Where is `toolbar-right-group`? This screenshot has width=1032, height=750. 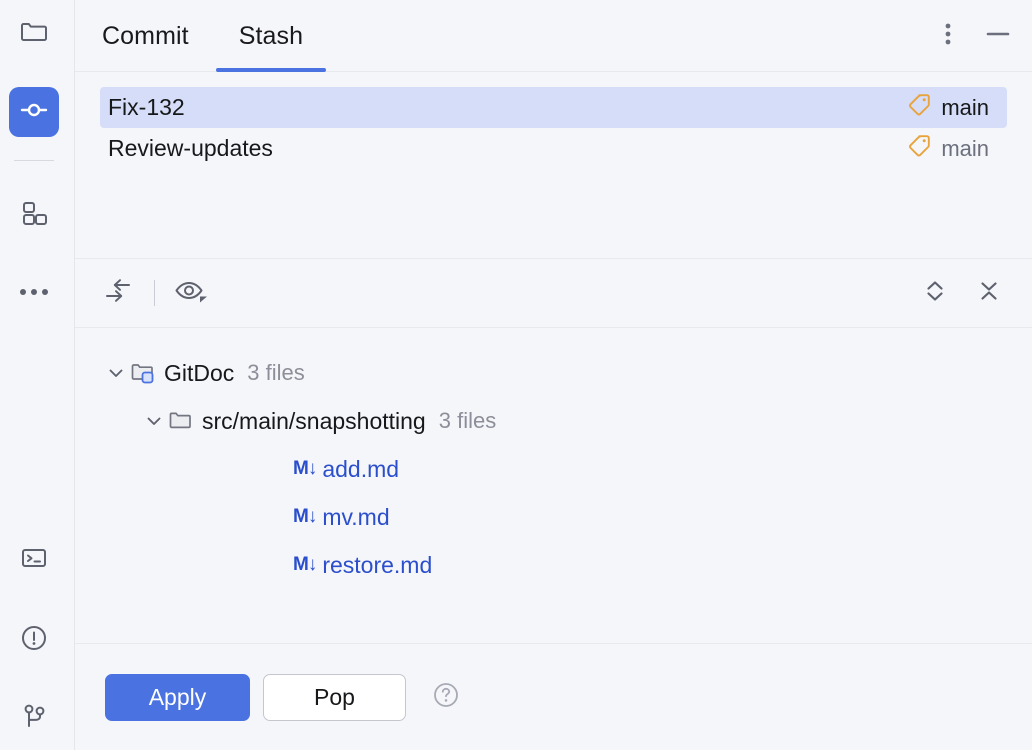
toolbar-right-group is located at coordinates (973, 293).